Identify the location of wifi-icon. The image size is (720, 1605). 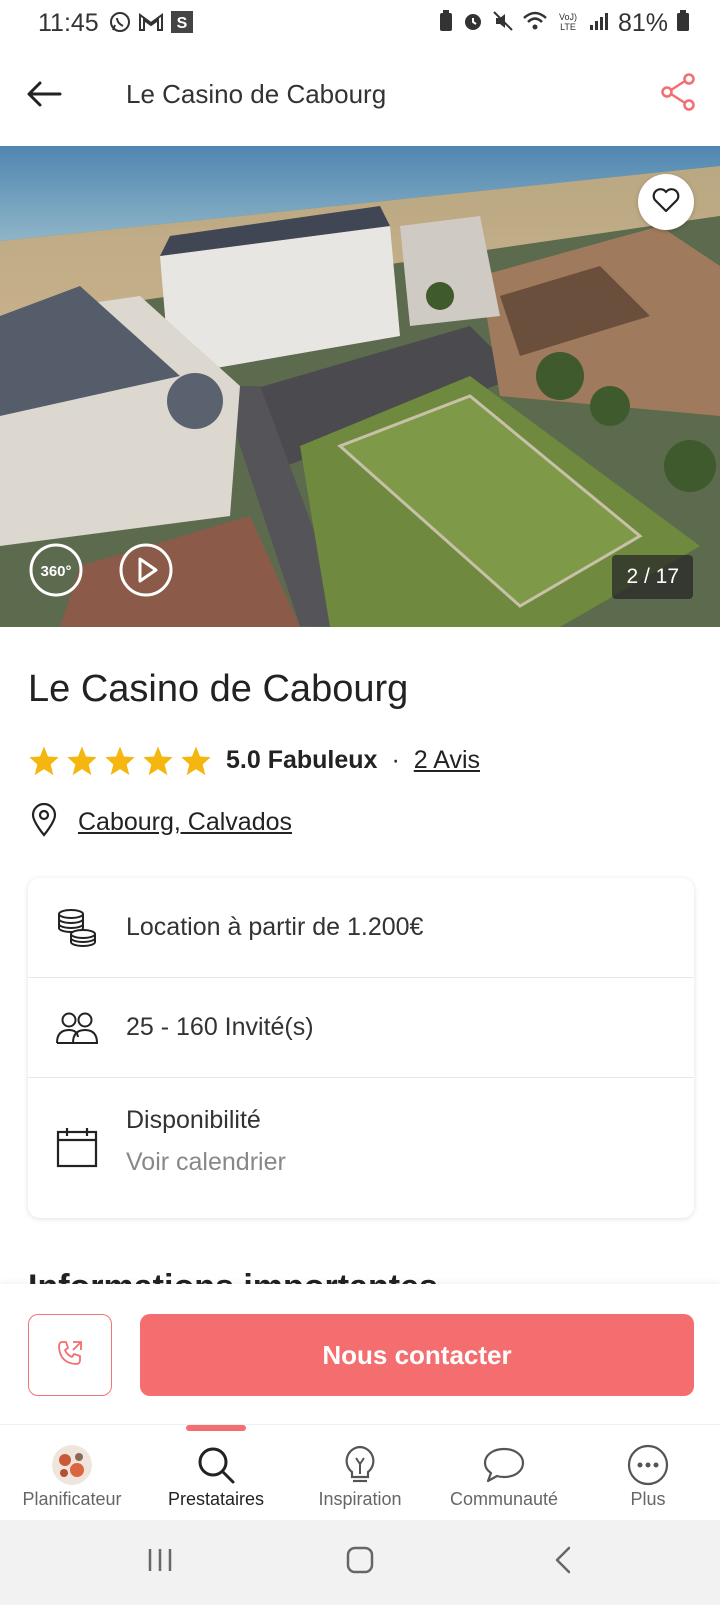
(535, 23).